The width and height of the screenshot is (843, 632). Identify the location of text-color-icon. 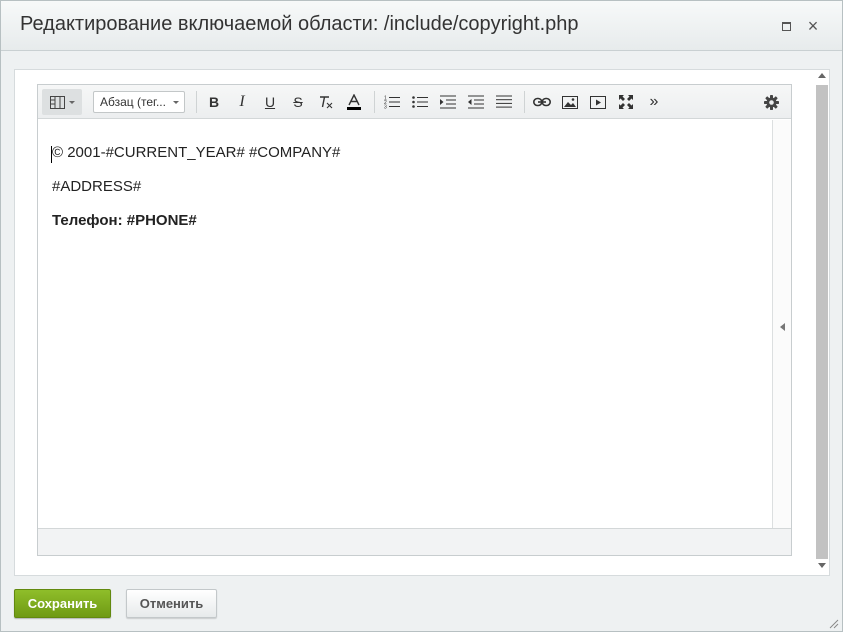
(354, 101).